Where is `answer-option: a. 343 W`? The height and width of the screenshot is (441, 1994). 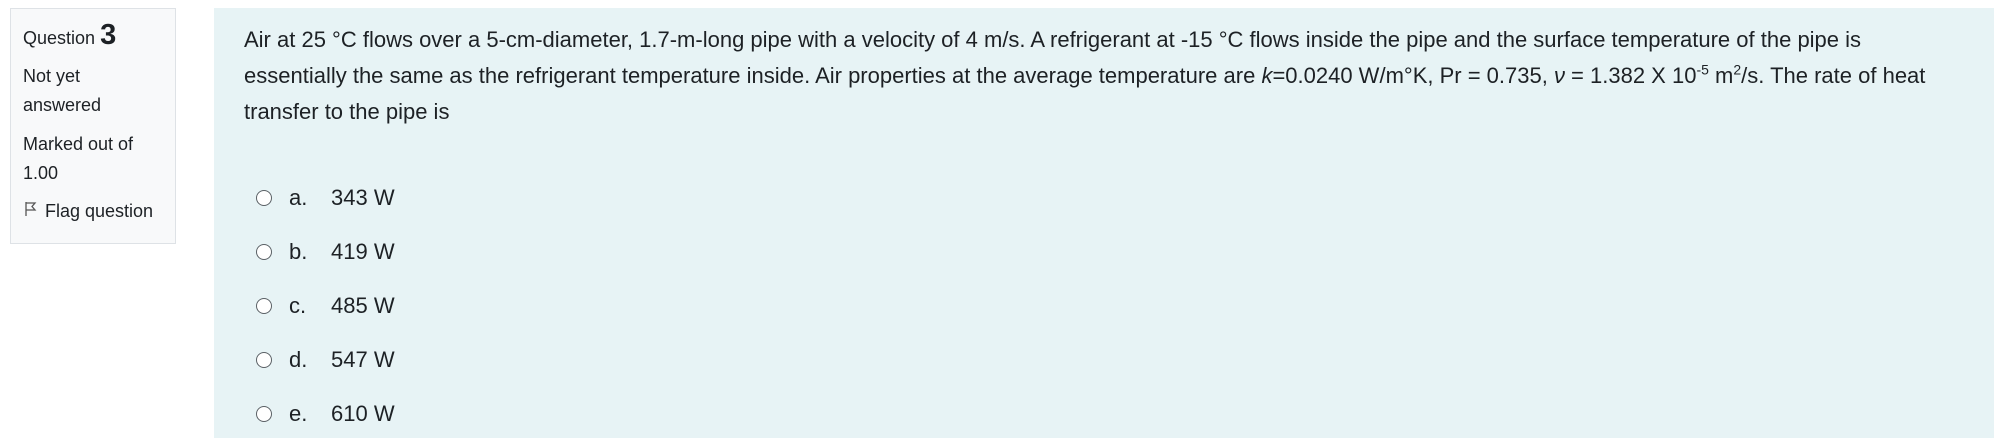
answer-option: a. 343 W is located at coordinates (1104, 198).